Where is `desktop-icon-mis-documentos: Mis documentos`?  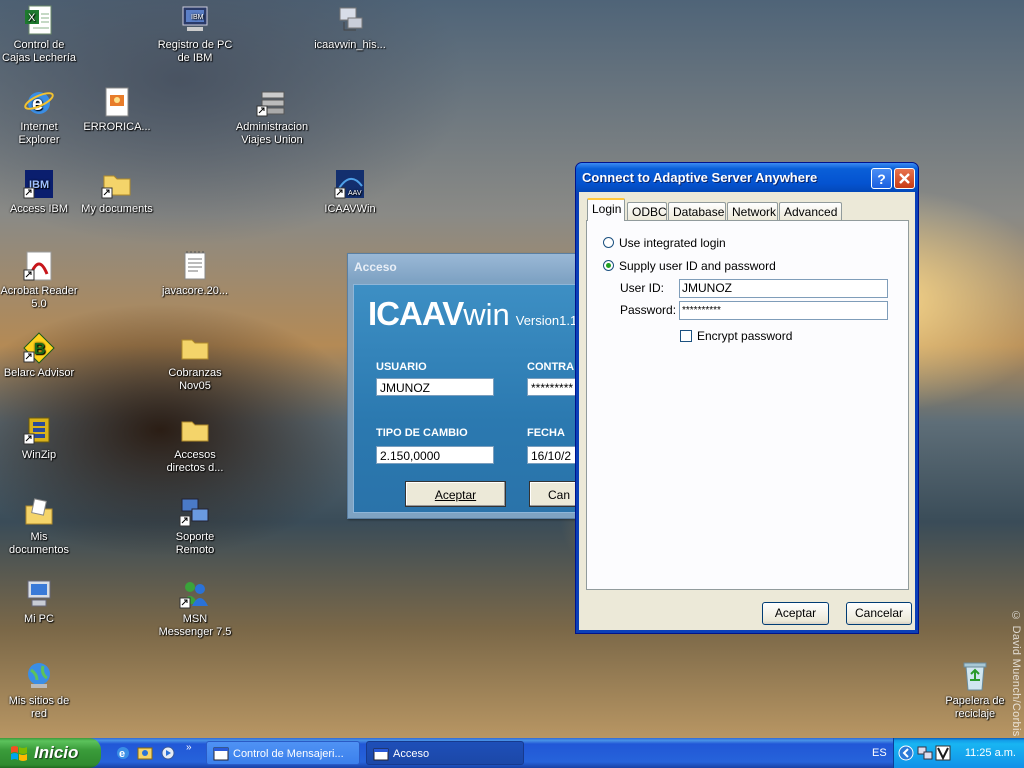
desktop-icon-mis-documentos: Mis documentos is located at coordinates (39, 526).